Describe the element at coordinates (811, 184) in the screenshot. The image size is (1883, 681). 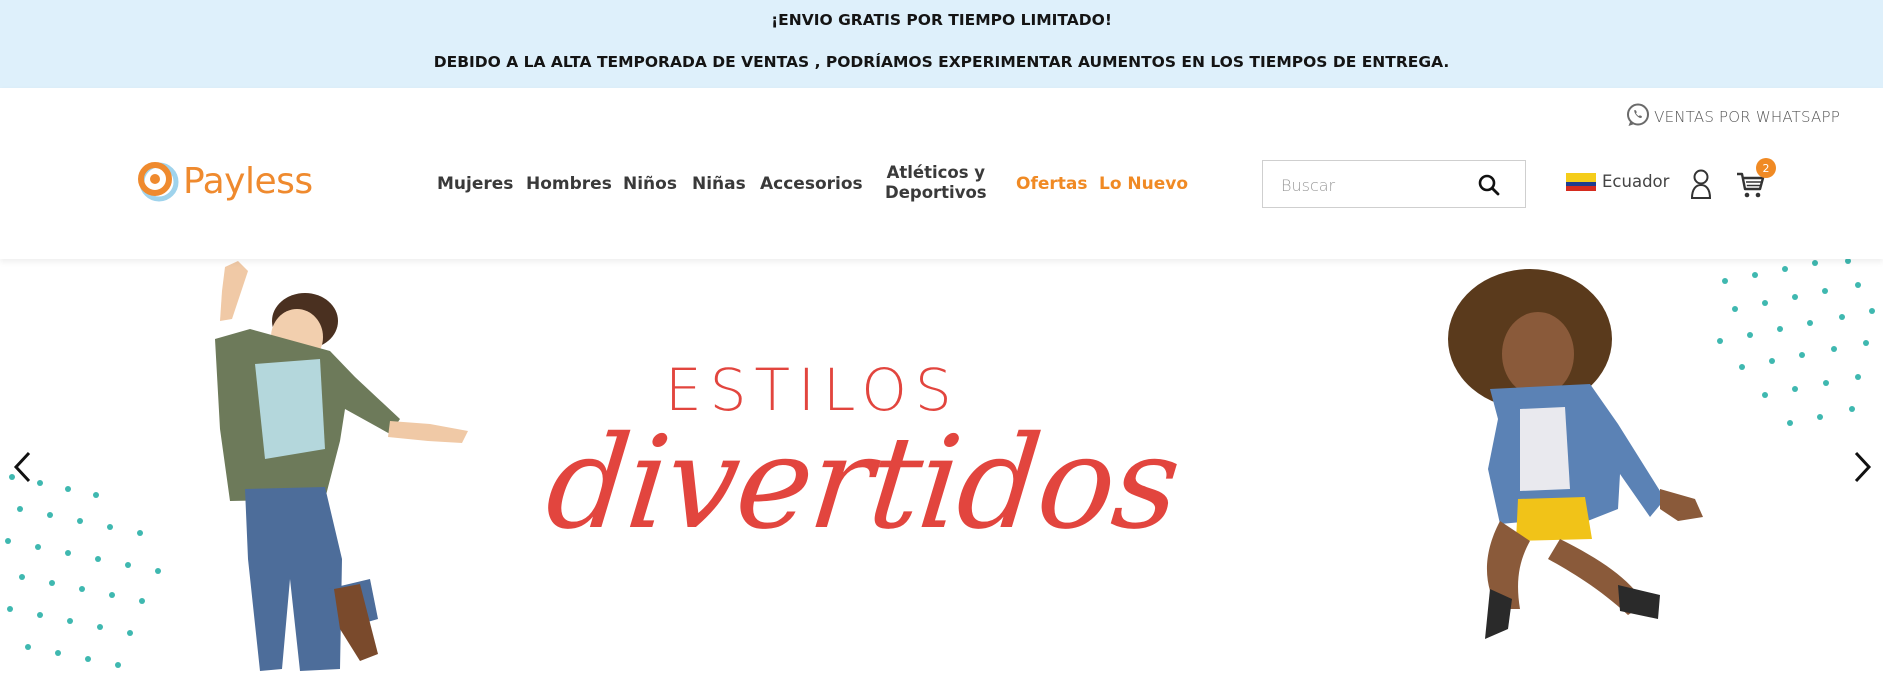
I see `nav-accesorios: Accesorios` at that location.